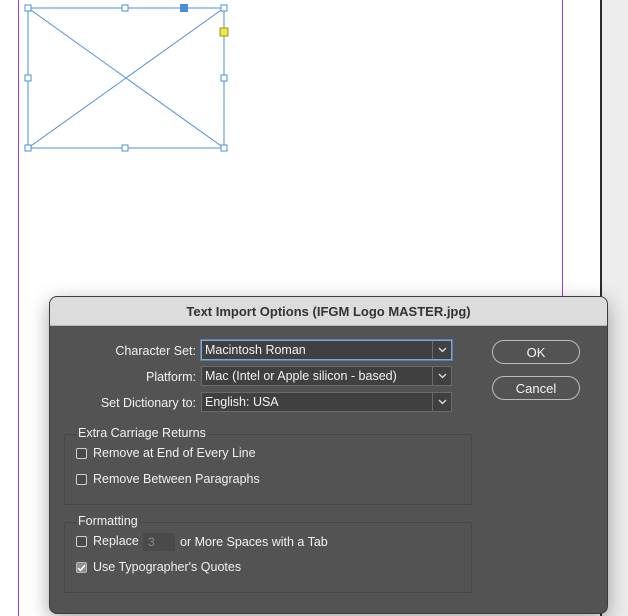 This screenshot has width=628, height=616. Describe the element at coordinates (176, 479) in the screenshot. I see `remove-between-paragraphs-label: Remove Between Paragraphs` at that location.